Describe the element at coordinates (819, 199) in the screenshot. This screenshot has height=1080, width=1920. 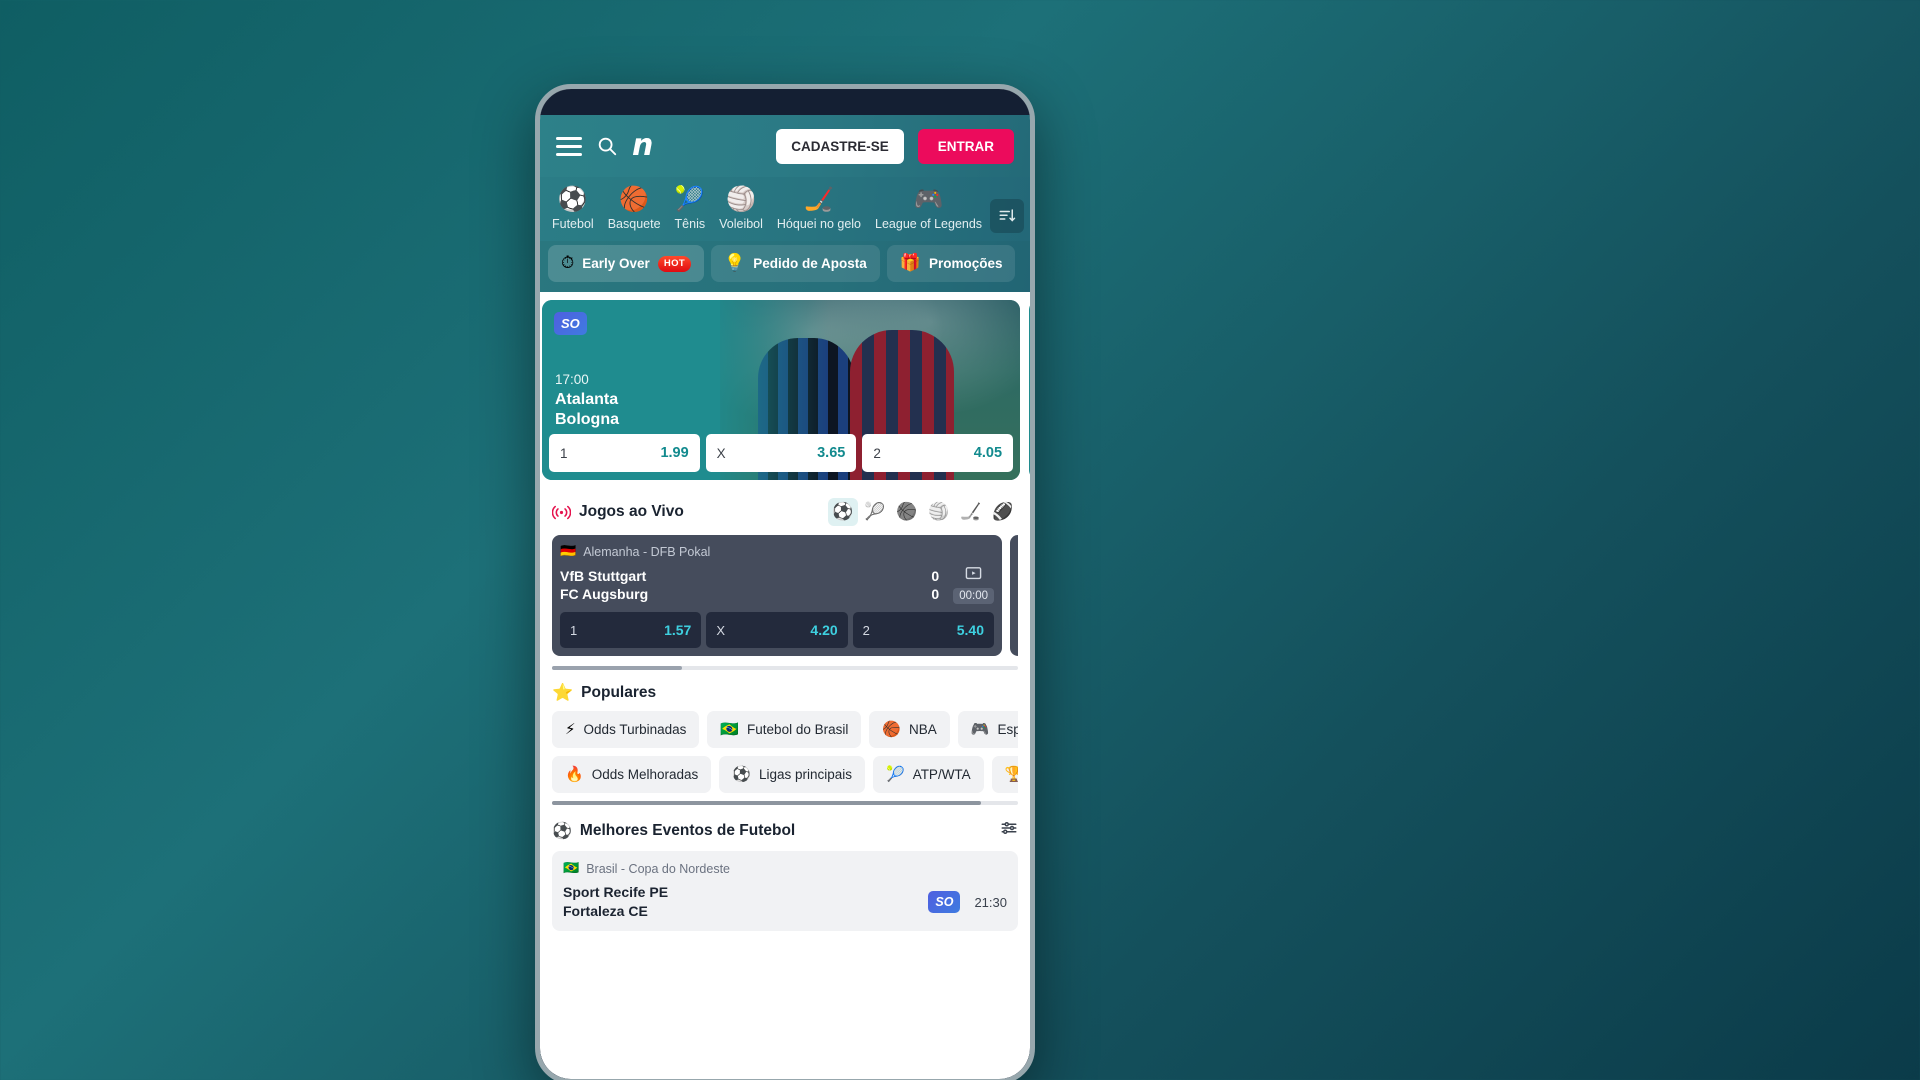
I see `hockey-stick-icon: 🏒` at that location.